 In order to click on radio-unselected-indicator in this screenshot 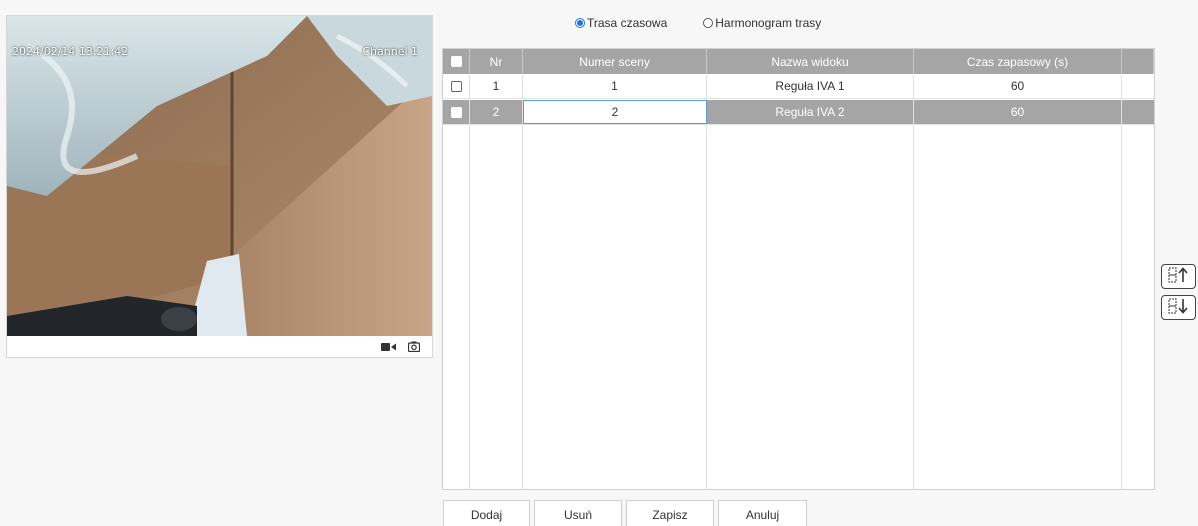, I will do `click(708, 23)`.